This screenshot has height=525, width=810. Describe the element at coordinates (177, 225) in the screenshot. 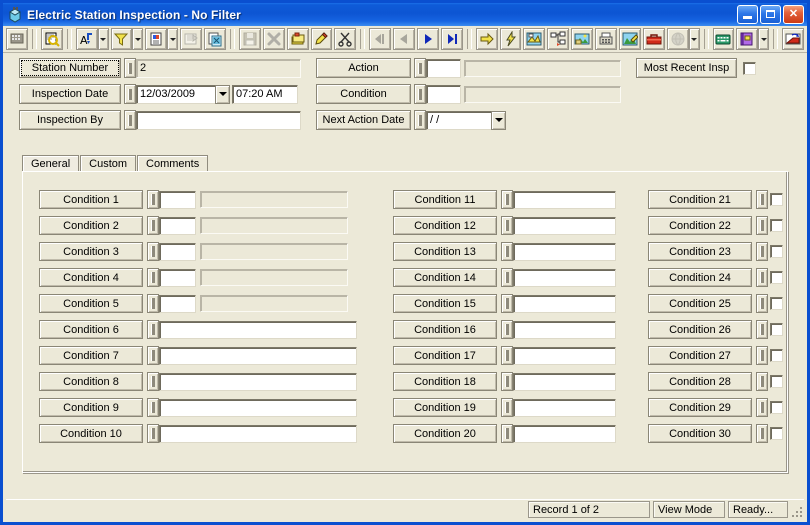

I see `condition-2-code-input` at that location.